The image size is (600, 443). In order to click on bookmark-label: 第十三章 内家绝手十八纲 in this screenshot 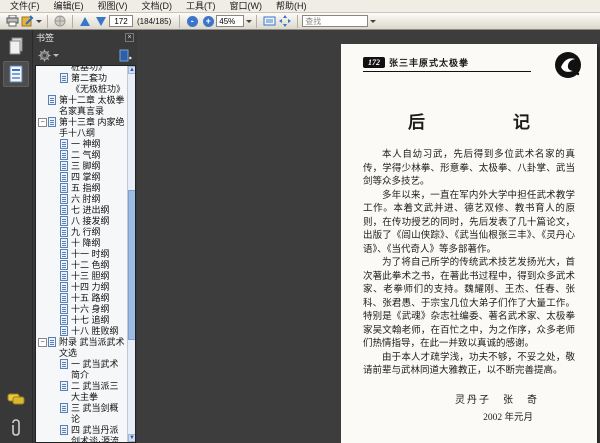, I will do `click(93, 128)`.